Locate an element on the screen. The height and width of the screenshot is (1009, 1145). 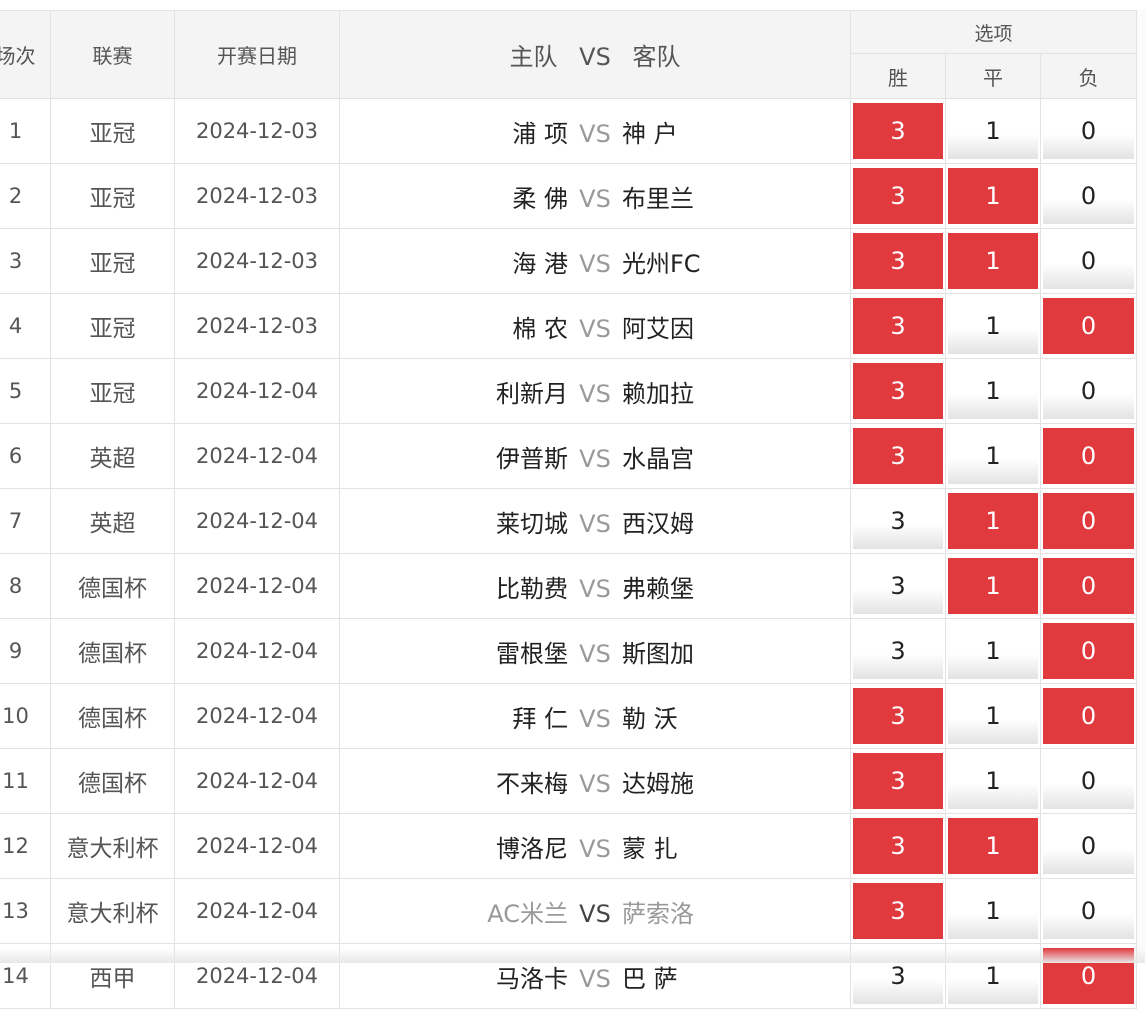
row-index: 2 is located at coordinates (25, 196).